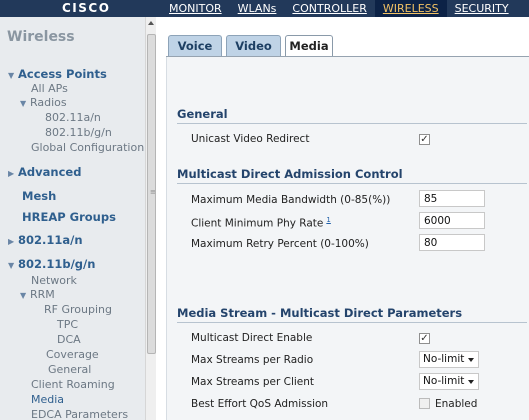 The height and width of the screenshot is (420, 529). What do you see at coordinates (328, 220) in the screenshot?
I see `footnote-link: 1` at bounding box center [328, 220].